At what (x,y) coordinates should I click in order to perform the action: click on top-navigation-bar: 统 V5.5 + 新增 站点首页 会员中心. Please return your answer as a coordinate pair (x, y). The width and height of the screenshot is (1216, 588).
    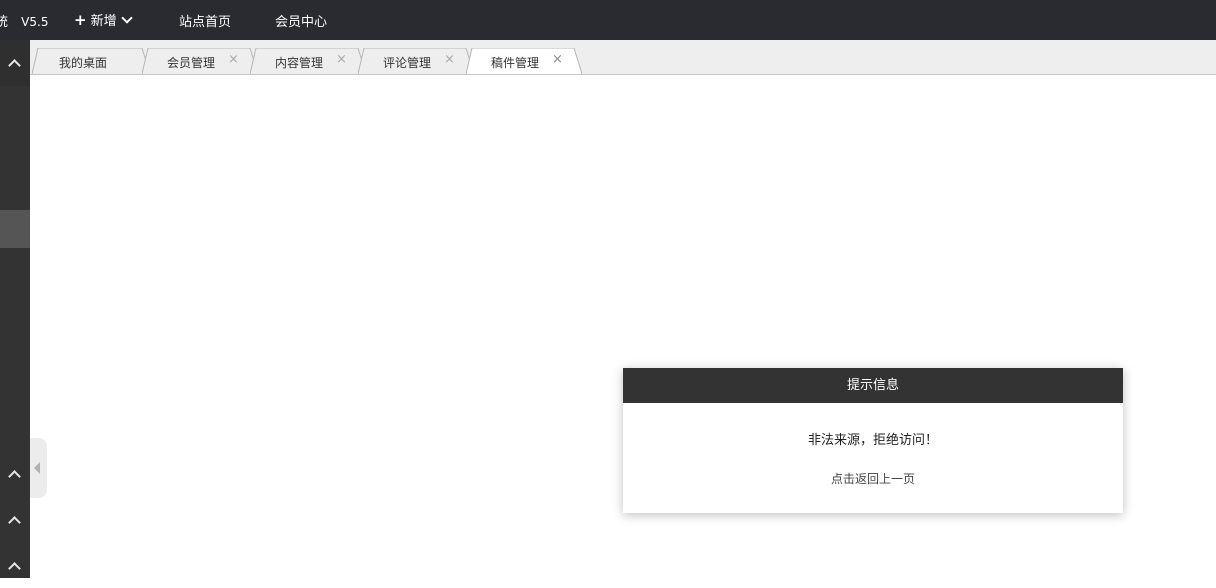
    Looking at the image, I should click on (608, 20).